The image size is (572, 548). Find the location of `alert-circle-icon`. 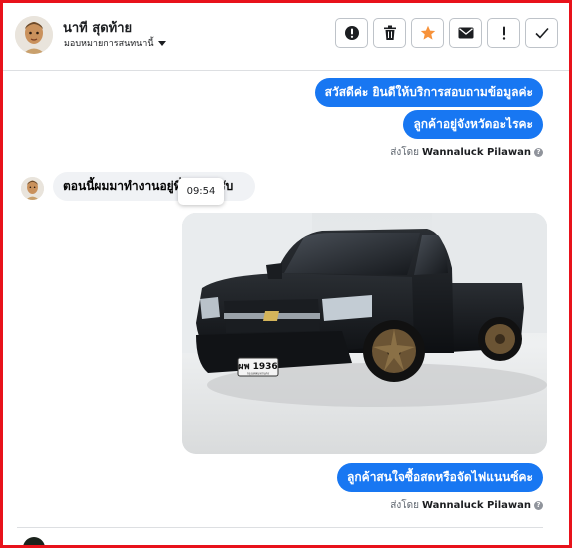

alert-circle-icon is located at coordinates (351, 33).